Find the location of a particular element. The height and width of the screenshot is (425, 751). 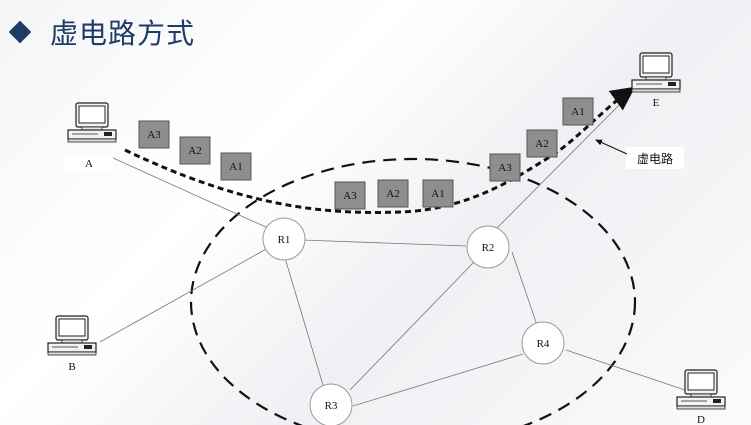

router-r3: R3 is located at coordinates (331, 404).